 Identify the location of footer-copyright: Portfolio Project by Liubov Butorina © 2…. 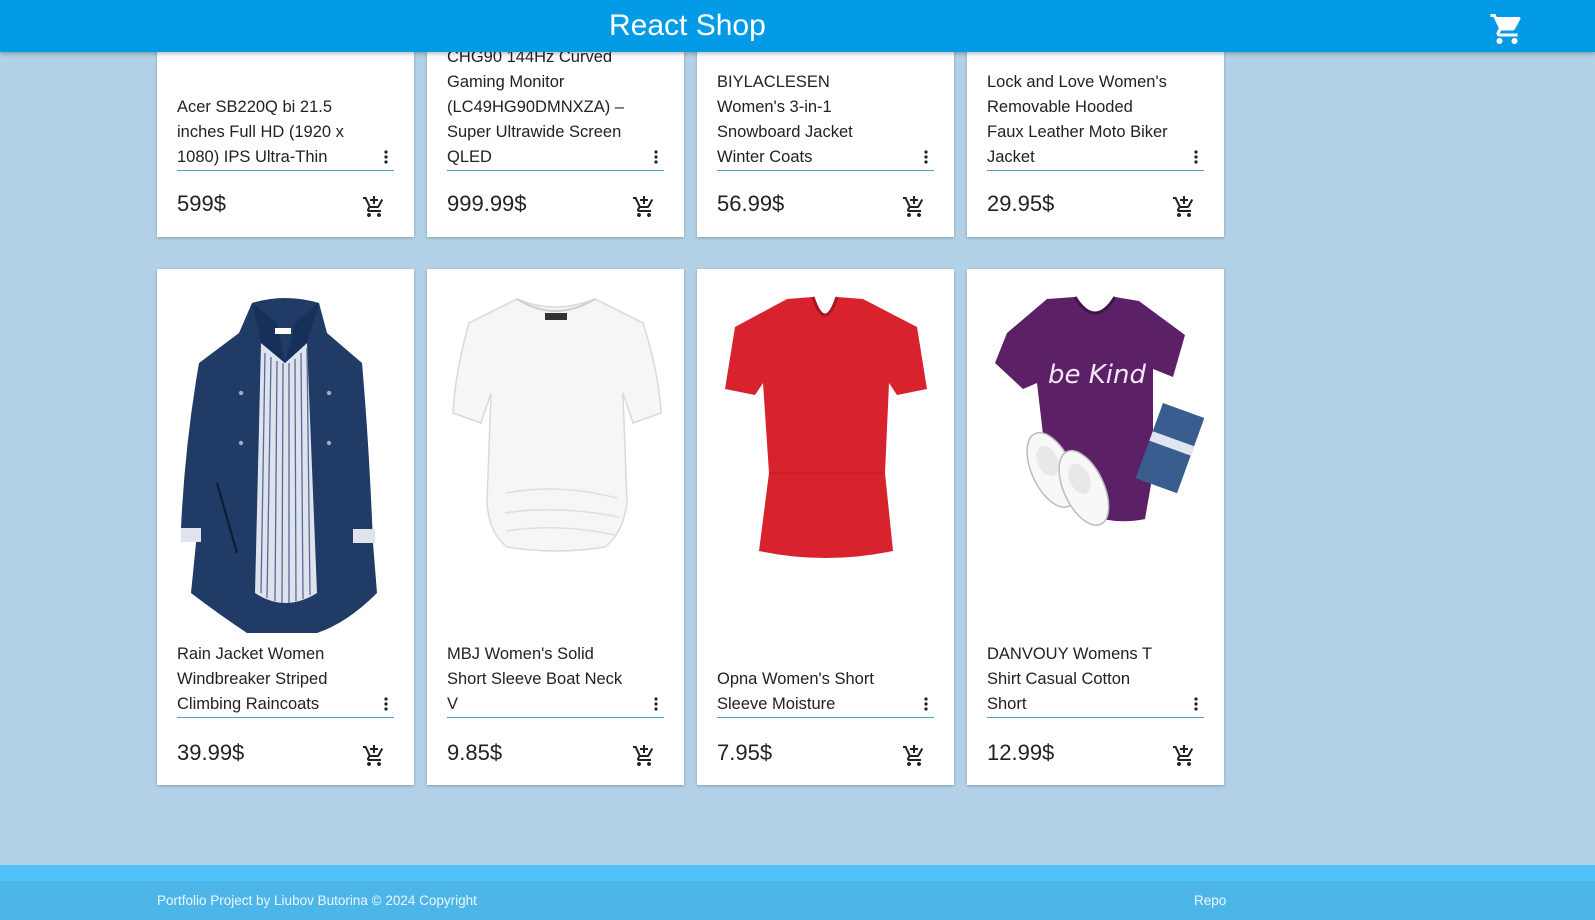
(317, 900).